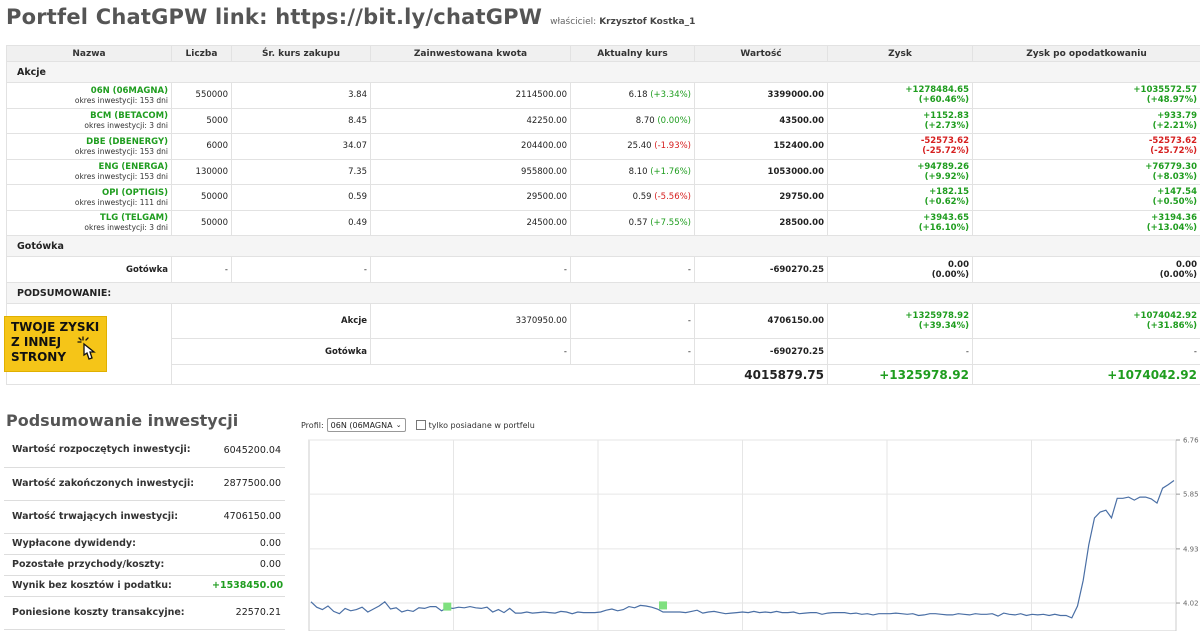 Image resolution: width=1200 pixels, height=631 pixels. What do you see at coordinates (104, 544) in the screenshot?
I see `summary-key: Wypłacone dywidendy:` at bounding box center [104, 544].